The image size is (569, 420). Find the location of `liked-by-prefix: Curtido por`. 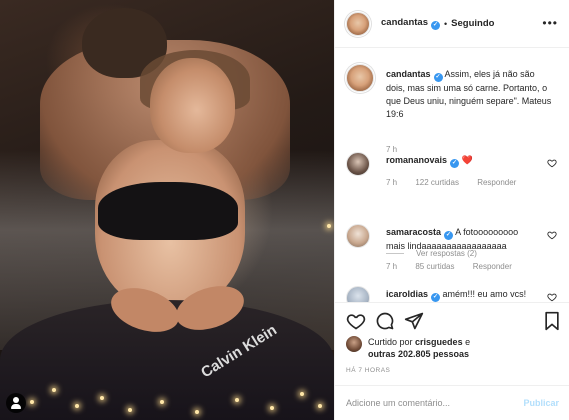

liked-by-prefix: Curtido por is located at coordinates (390, 342).